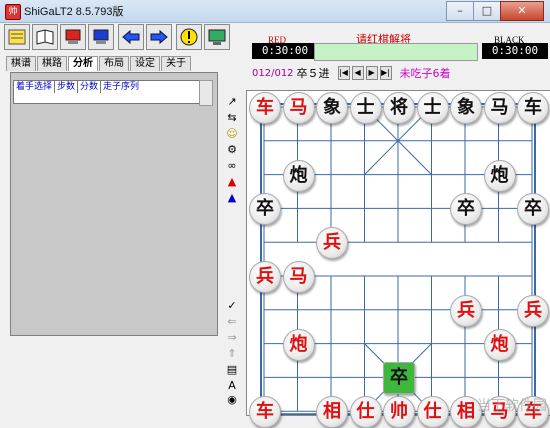 Image resolution: width=550 pixels, height=428 pixels. I want to click on computer-blue-icon, so click(101, 36).